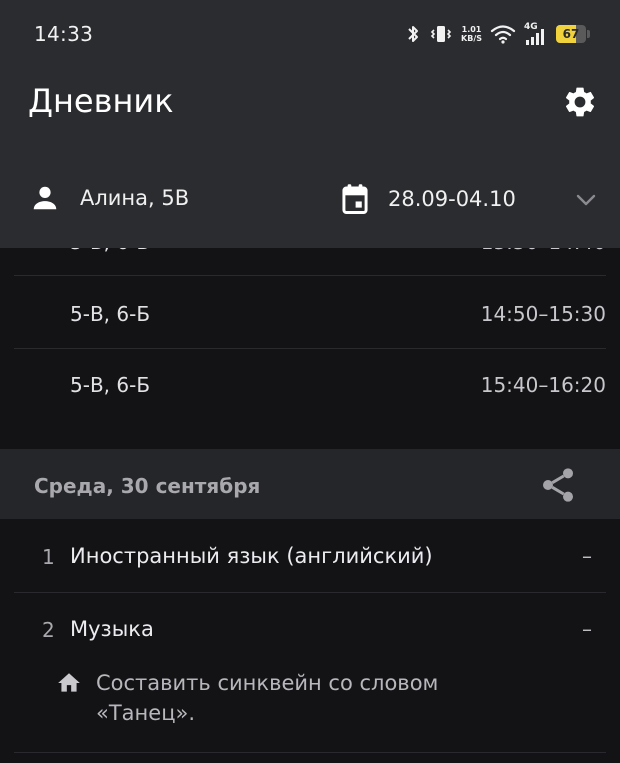 This screenshot has height=763, width=620. What do you see at coordinates (310, 385) in the screenshot?
I see `schedule-row: 5-В, 6-Б 15:40–16:20` at bounding box center [310, 385].